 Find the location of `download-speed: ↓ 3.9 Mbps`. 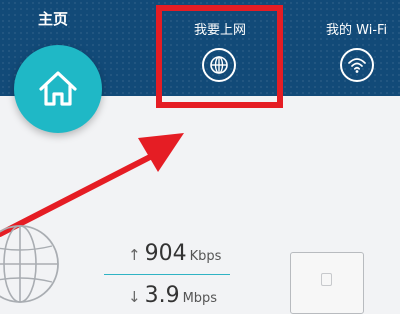

download-speed: ↓ 3.9 Mbps is located at coordinates (172, 295).